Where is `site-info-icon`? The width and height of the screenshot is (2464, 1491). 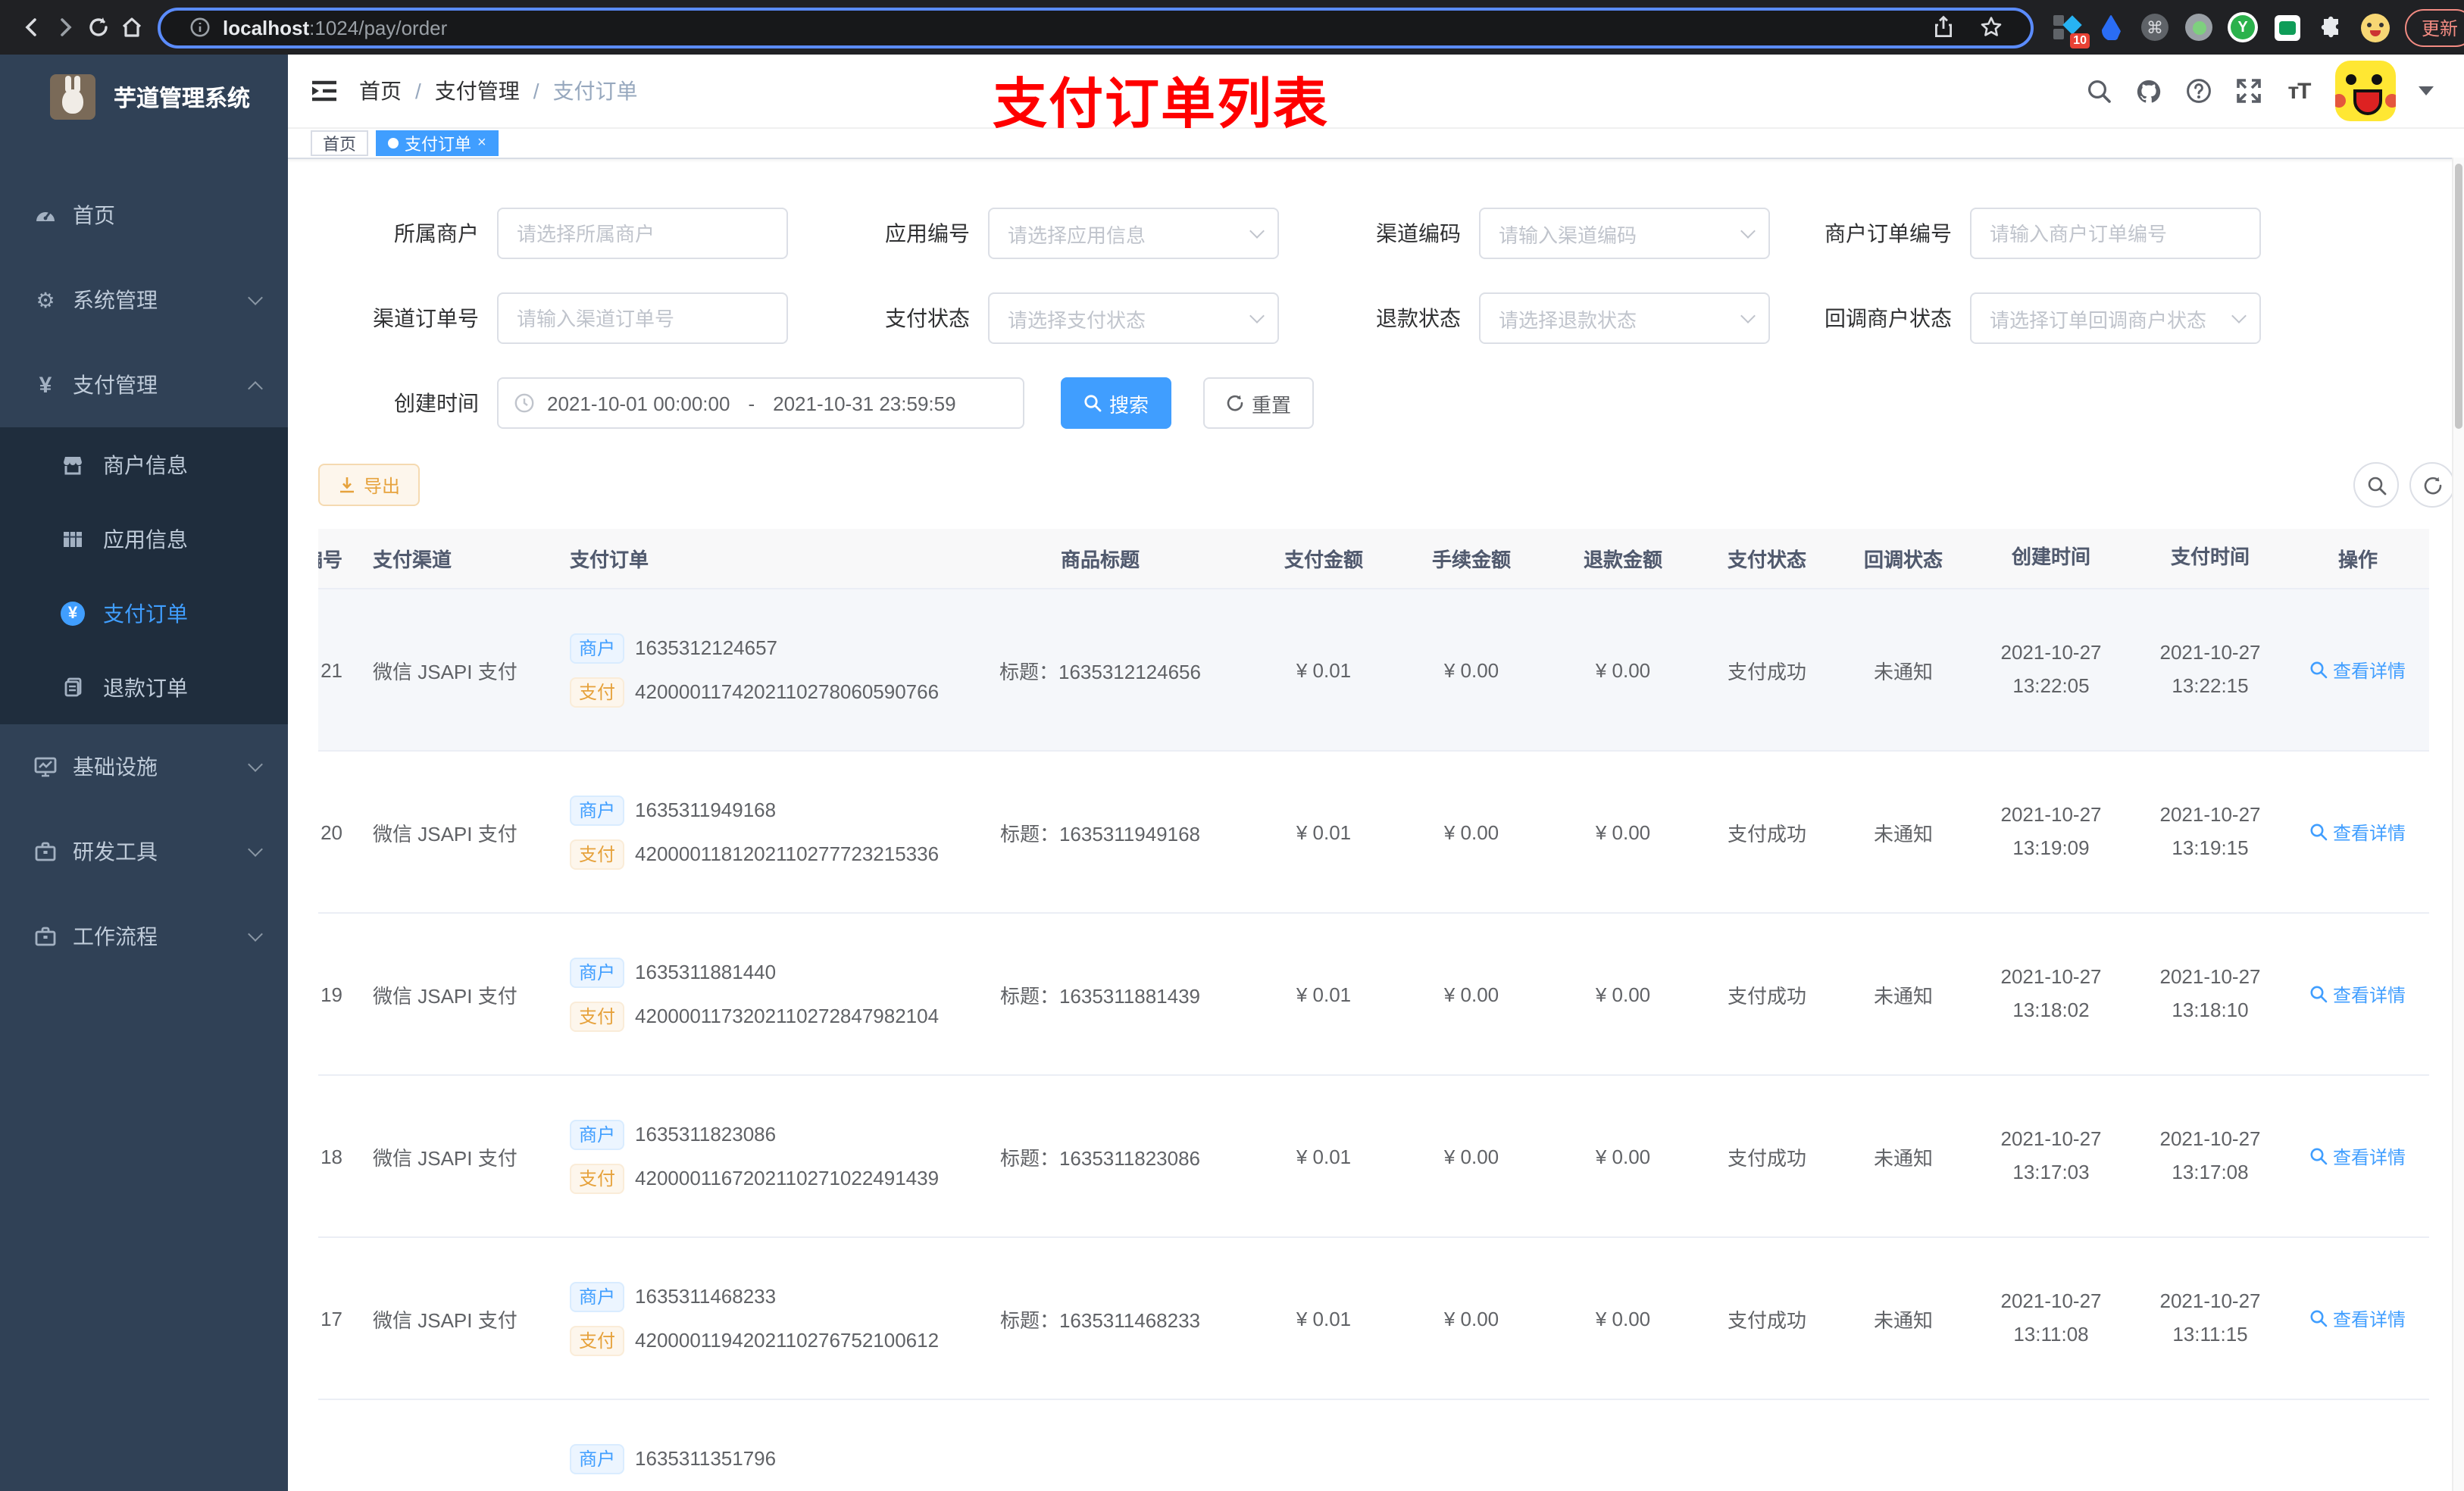 site-info-icon is located at coordinates (200, 27).